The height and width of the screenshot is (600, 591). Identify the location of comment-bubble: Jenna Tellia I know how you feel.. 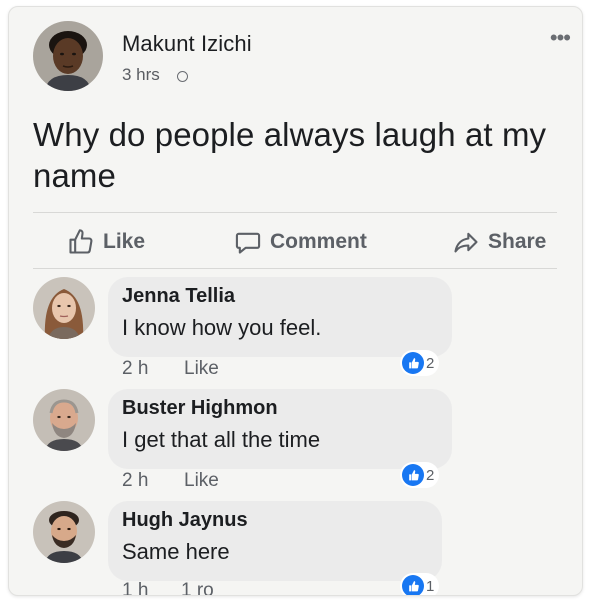
(280, 317).